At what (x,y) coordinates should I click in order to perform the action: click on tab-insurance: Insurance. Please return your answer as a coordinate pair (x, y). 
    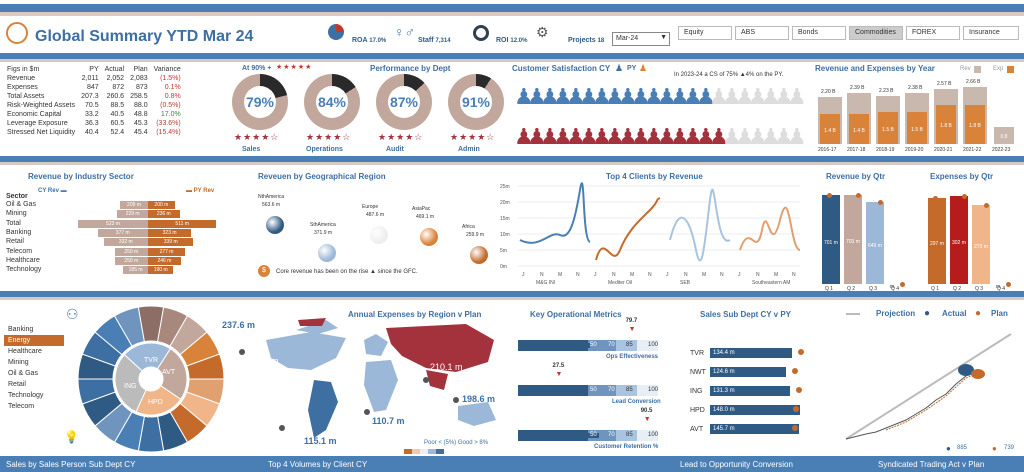
    Looking at the image, I should click on (991, 33).